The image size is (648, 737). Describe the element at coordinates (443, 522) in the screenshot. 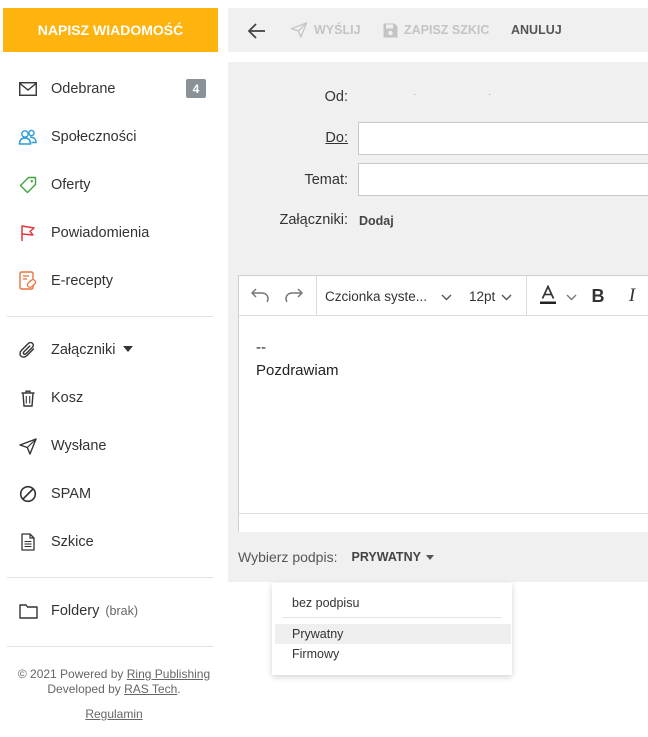

I see `editor-statusbar` at that location.